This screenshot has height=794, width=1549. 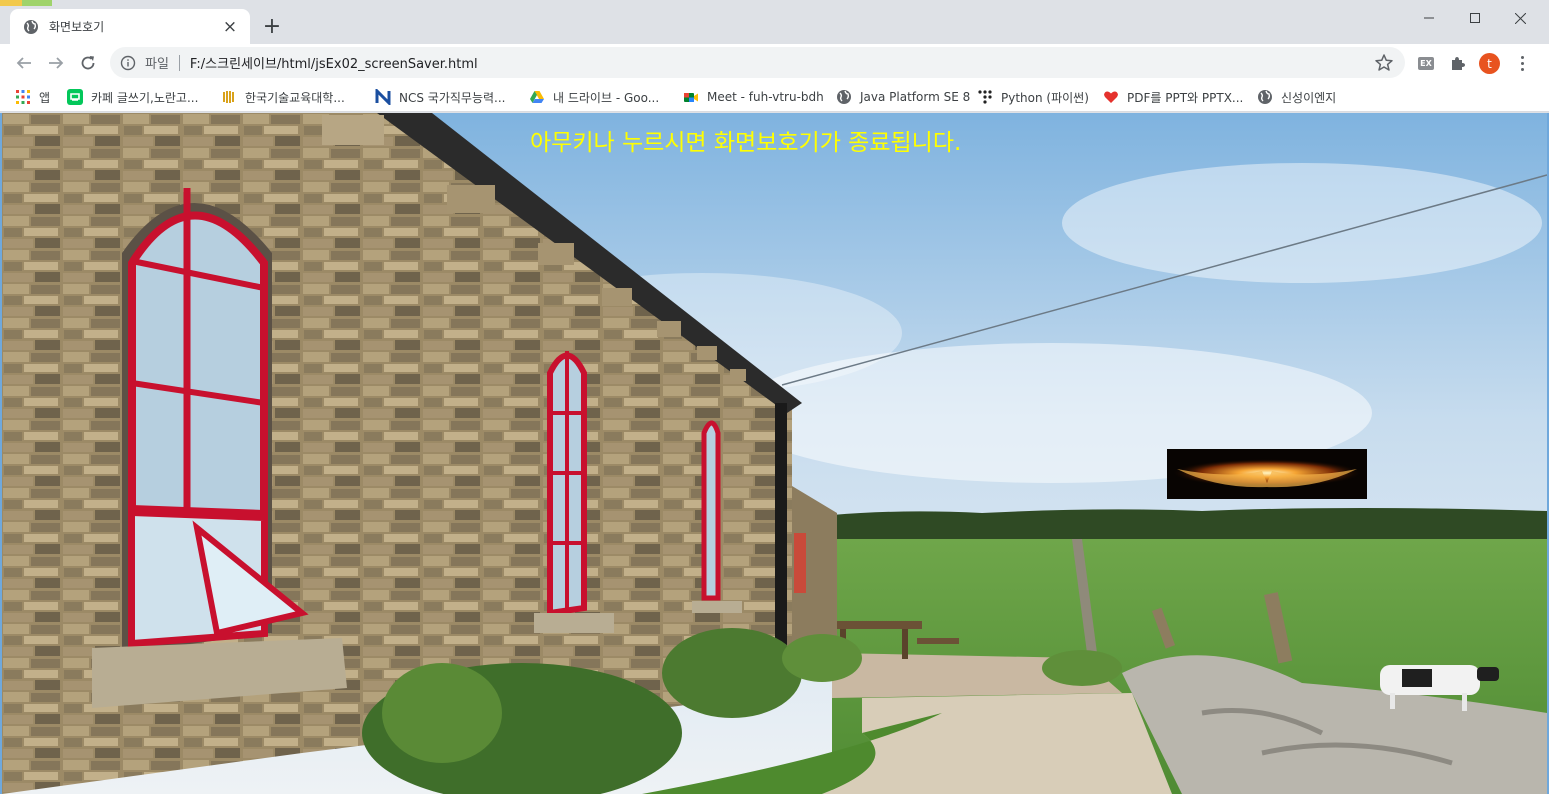 I want to click on bookmark-label: Meet - fuh-vtru-bdh, so click(x=765, y=97).